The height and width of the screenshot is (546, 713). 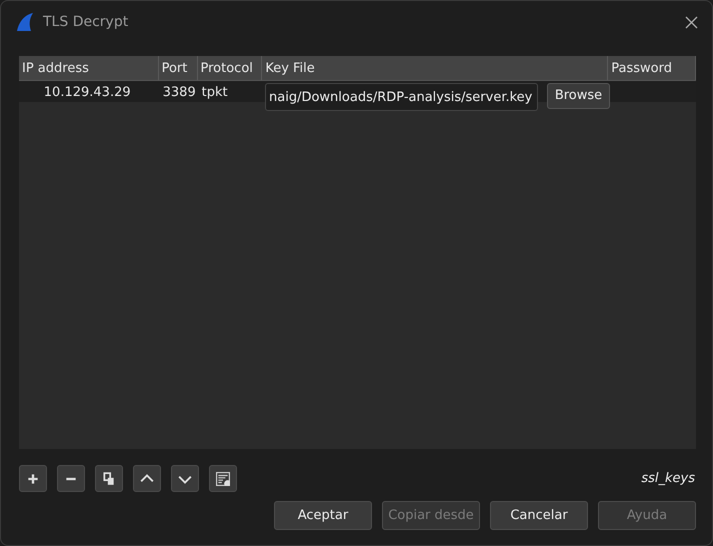 What do you see at coordinates (215, 92) in the screenshot?
I see `table-cell: tpkt` at bounding box center [215, 92].